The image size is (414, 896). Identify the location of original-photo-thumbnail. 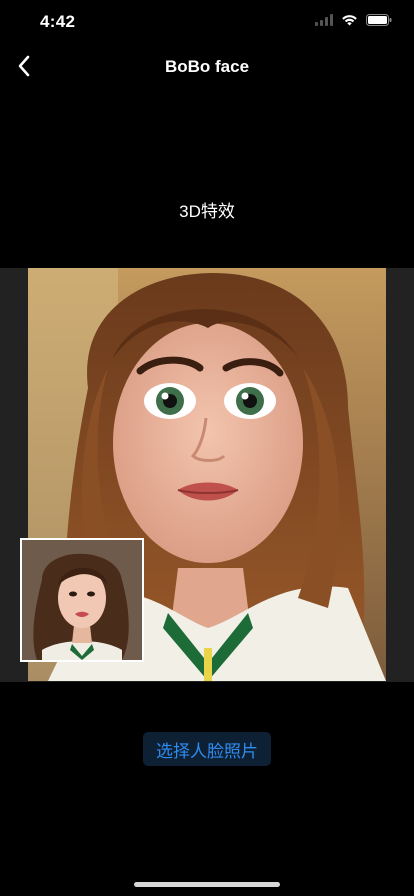
(82, 600).